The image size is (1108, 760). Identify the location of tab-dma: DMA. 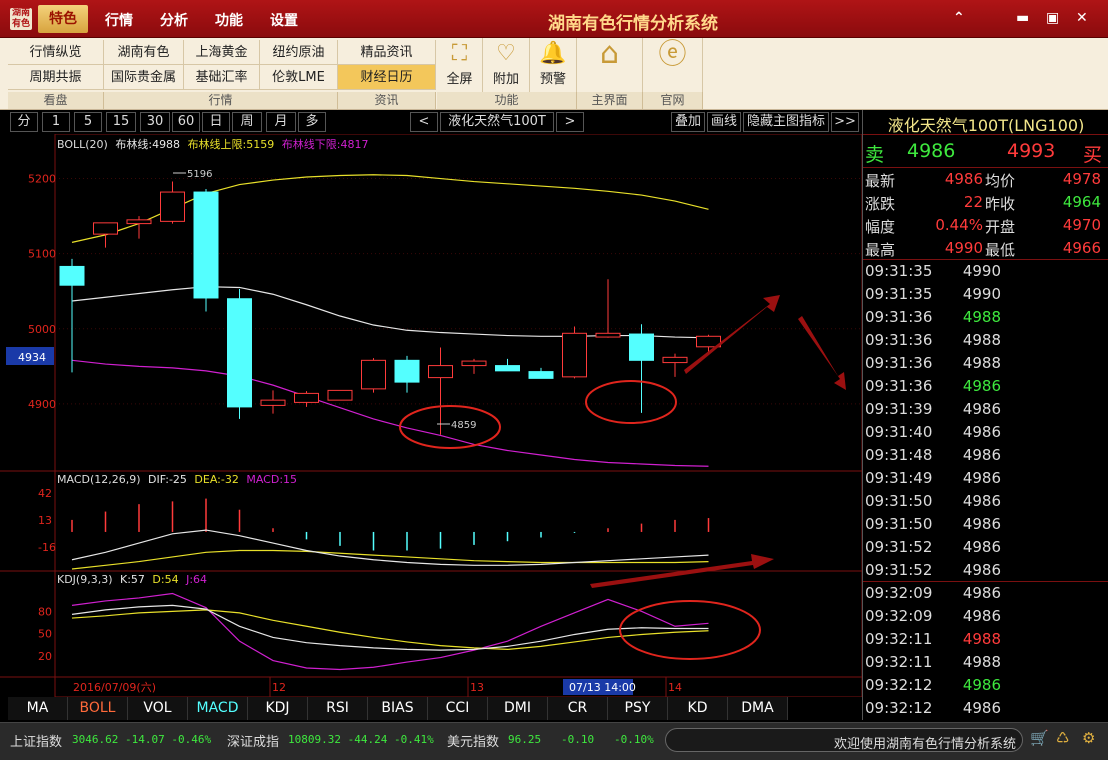
(758, 708).